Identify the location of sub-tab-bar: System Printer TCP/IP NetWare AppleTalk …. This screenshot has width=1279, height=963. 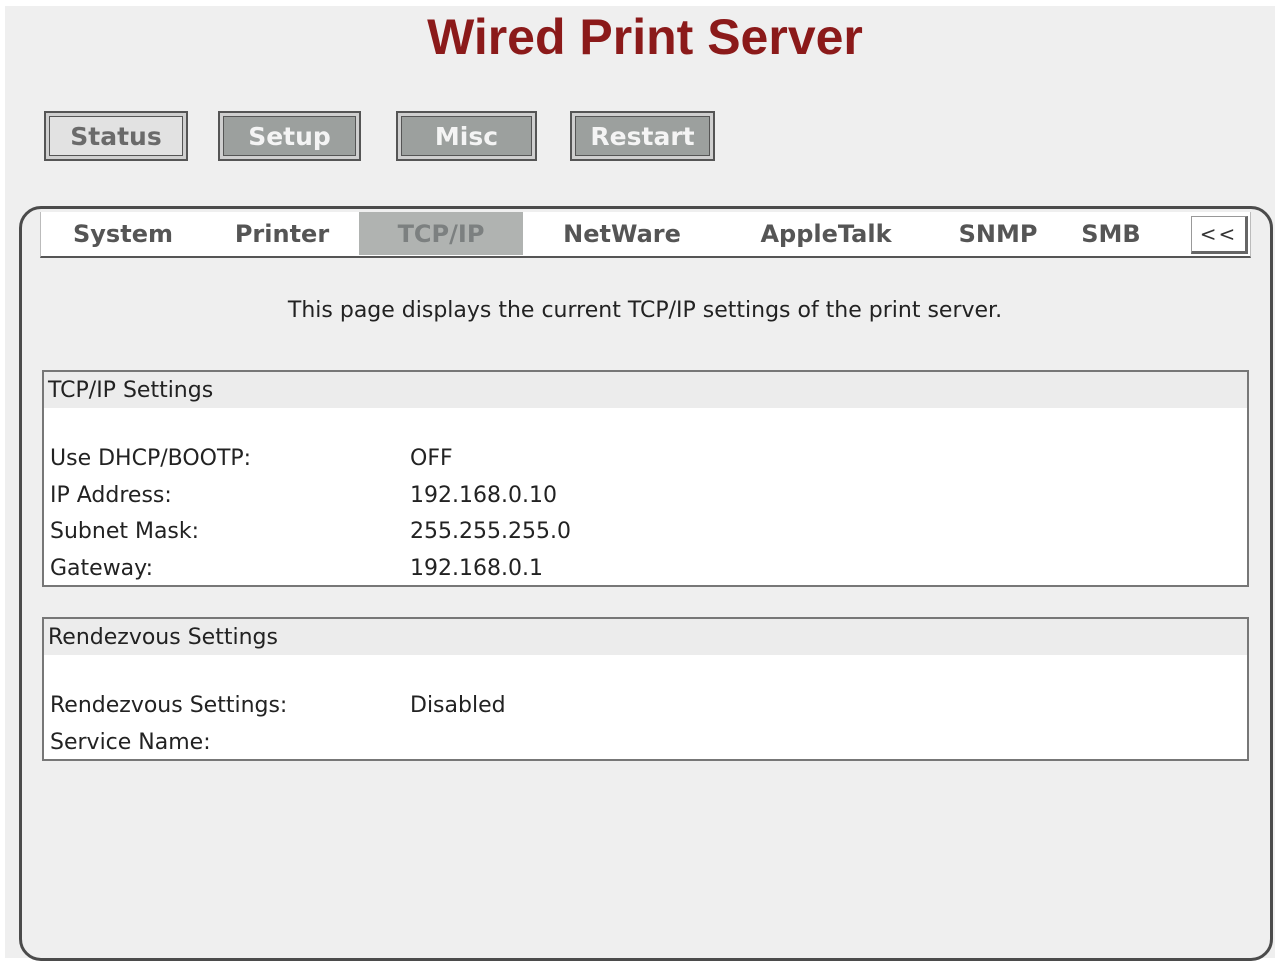
(645, 235).